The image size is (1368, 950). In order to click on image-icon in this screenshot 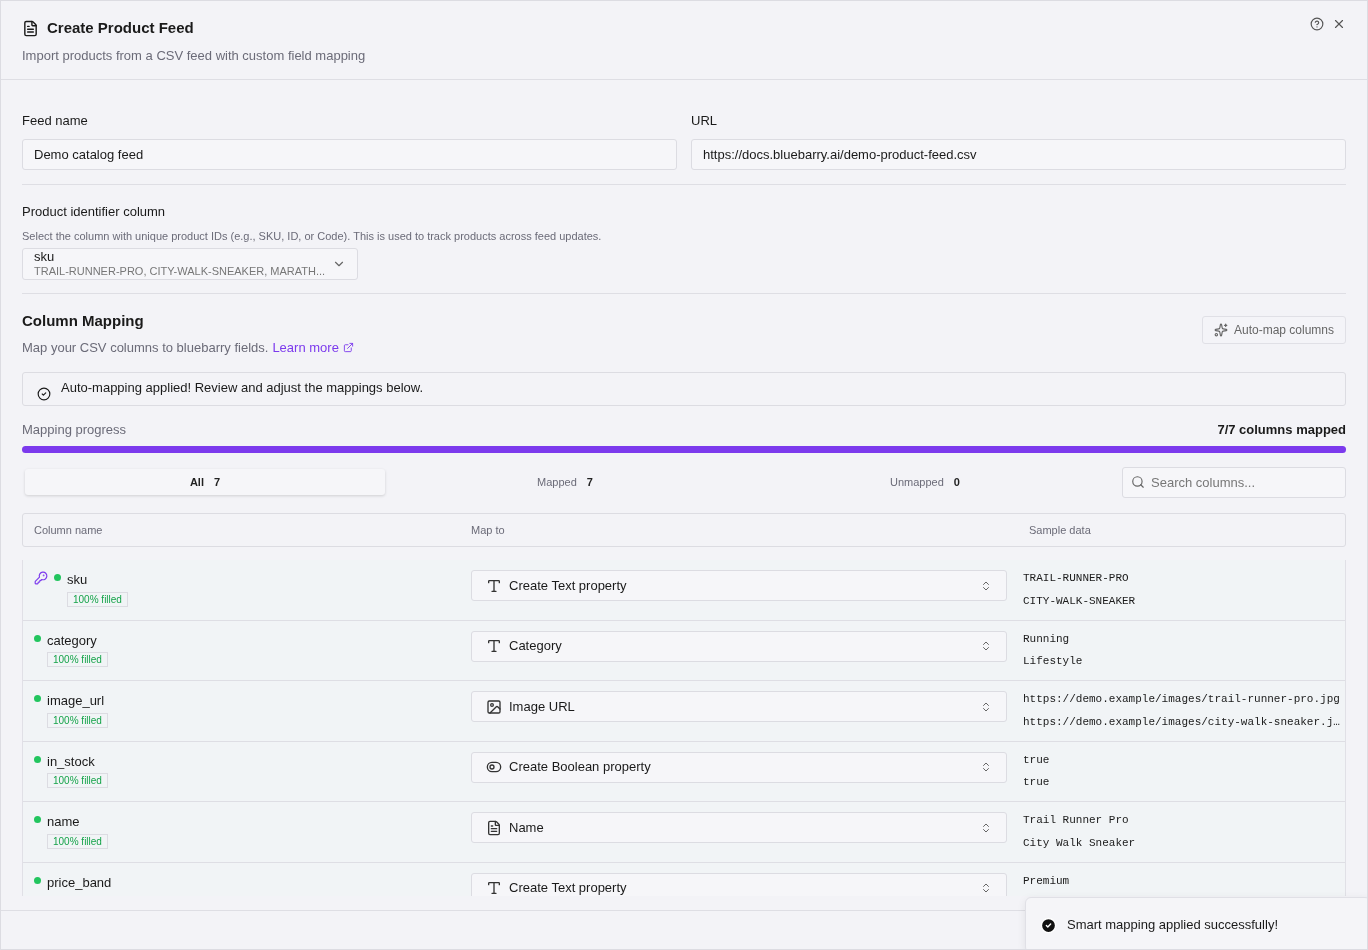, I will do `click(494, 706)`.